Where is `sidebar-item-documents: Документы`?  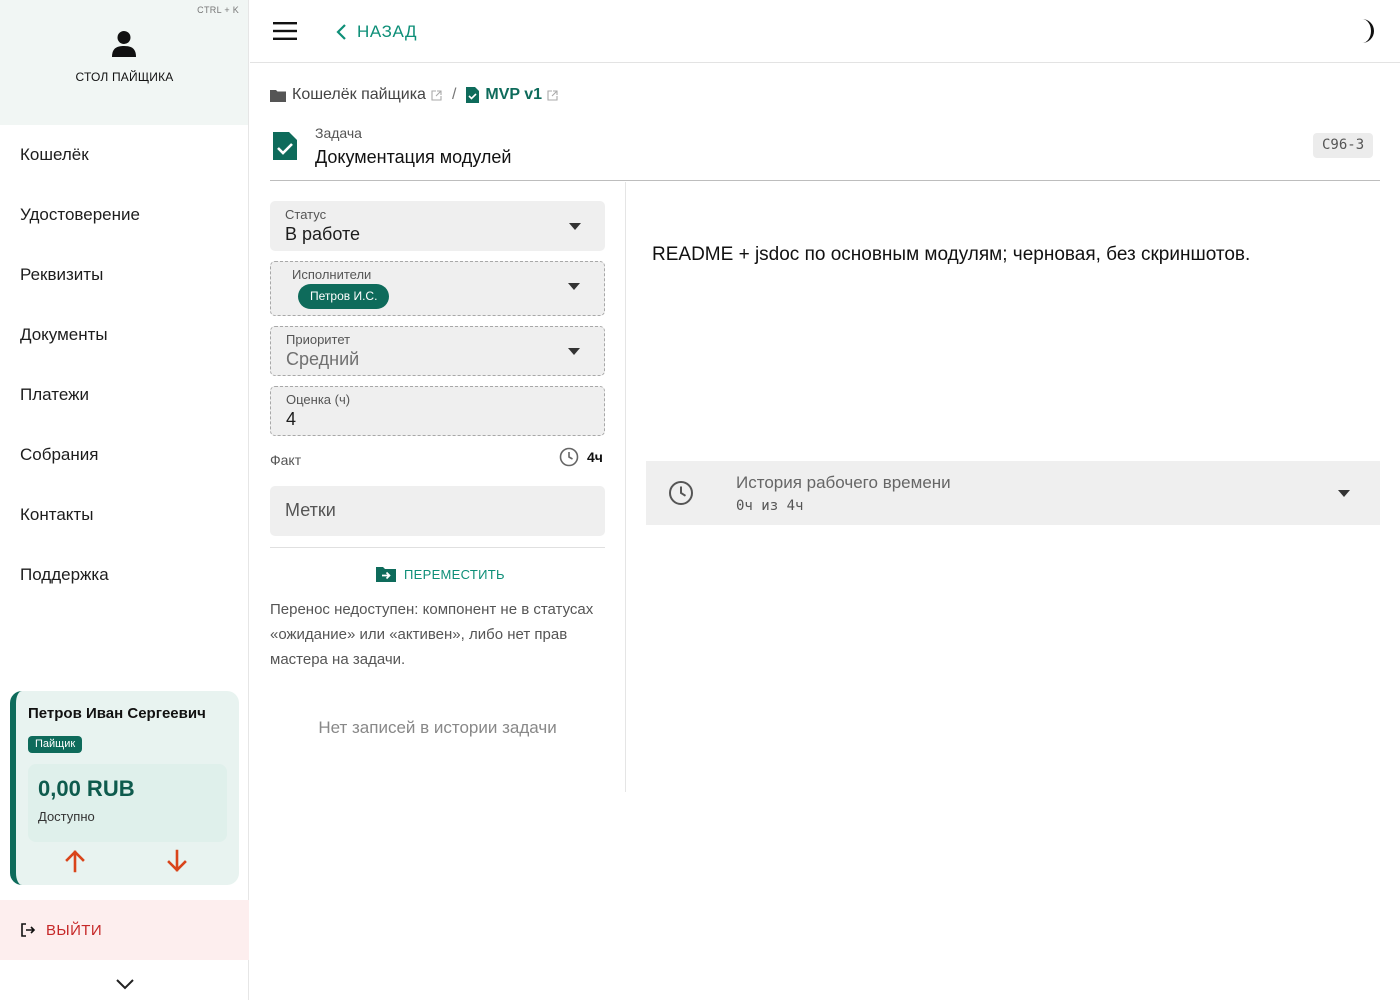
sidebar-item-documents: Документы is located at coordinates (124, 335).